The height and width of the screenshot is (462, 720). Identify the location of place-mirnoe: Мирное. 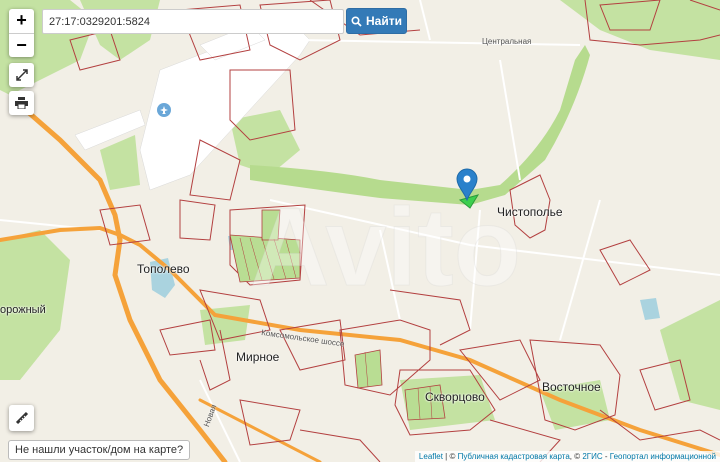
(258, 357).